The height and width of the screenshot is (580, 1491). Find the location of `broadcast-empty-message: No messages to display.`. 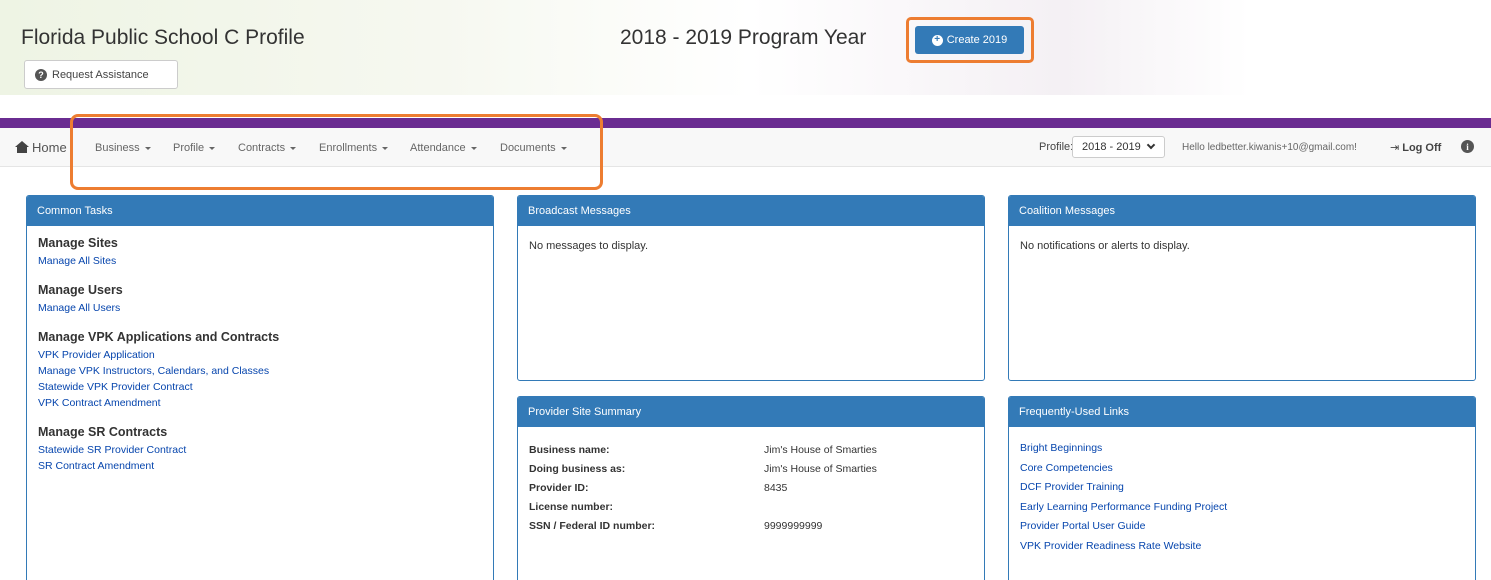

broadcast-empty-message: No messages to display. is located at coordinates (589, 246).